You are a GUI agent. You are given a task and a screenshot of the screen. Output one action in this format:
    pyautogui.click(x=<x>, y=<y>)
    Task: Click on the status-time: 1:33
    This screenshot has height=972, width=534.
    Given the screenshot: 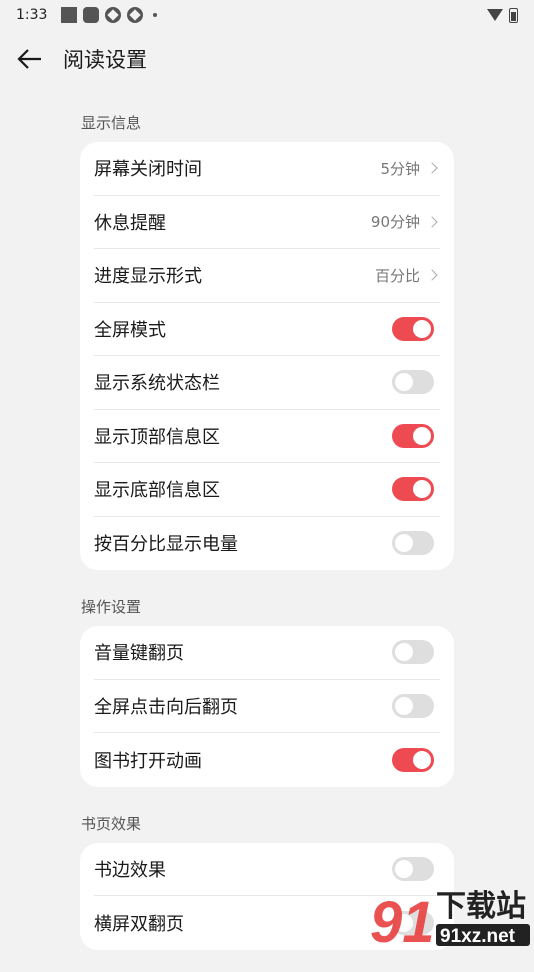 What is the action you would take?
    pyautogui.click(x=31, y=15)
    